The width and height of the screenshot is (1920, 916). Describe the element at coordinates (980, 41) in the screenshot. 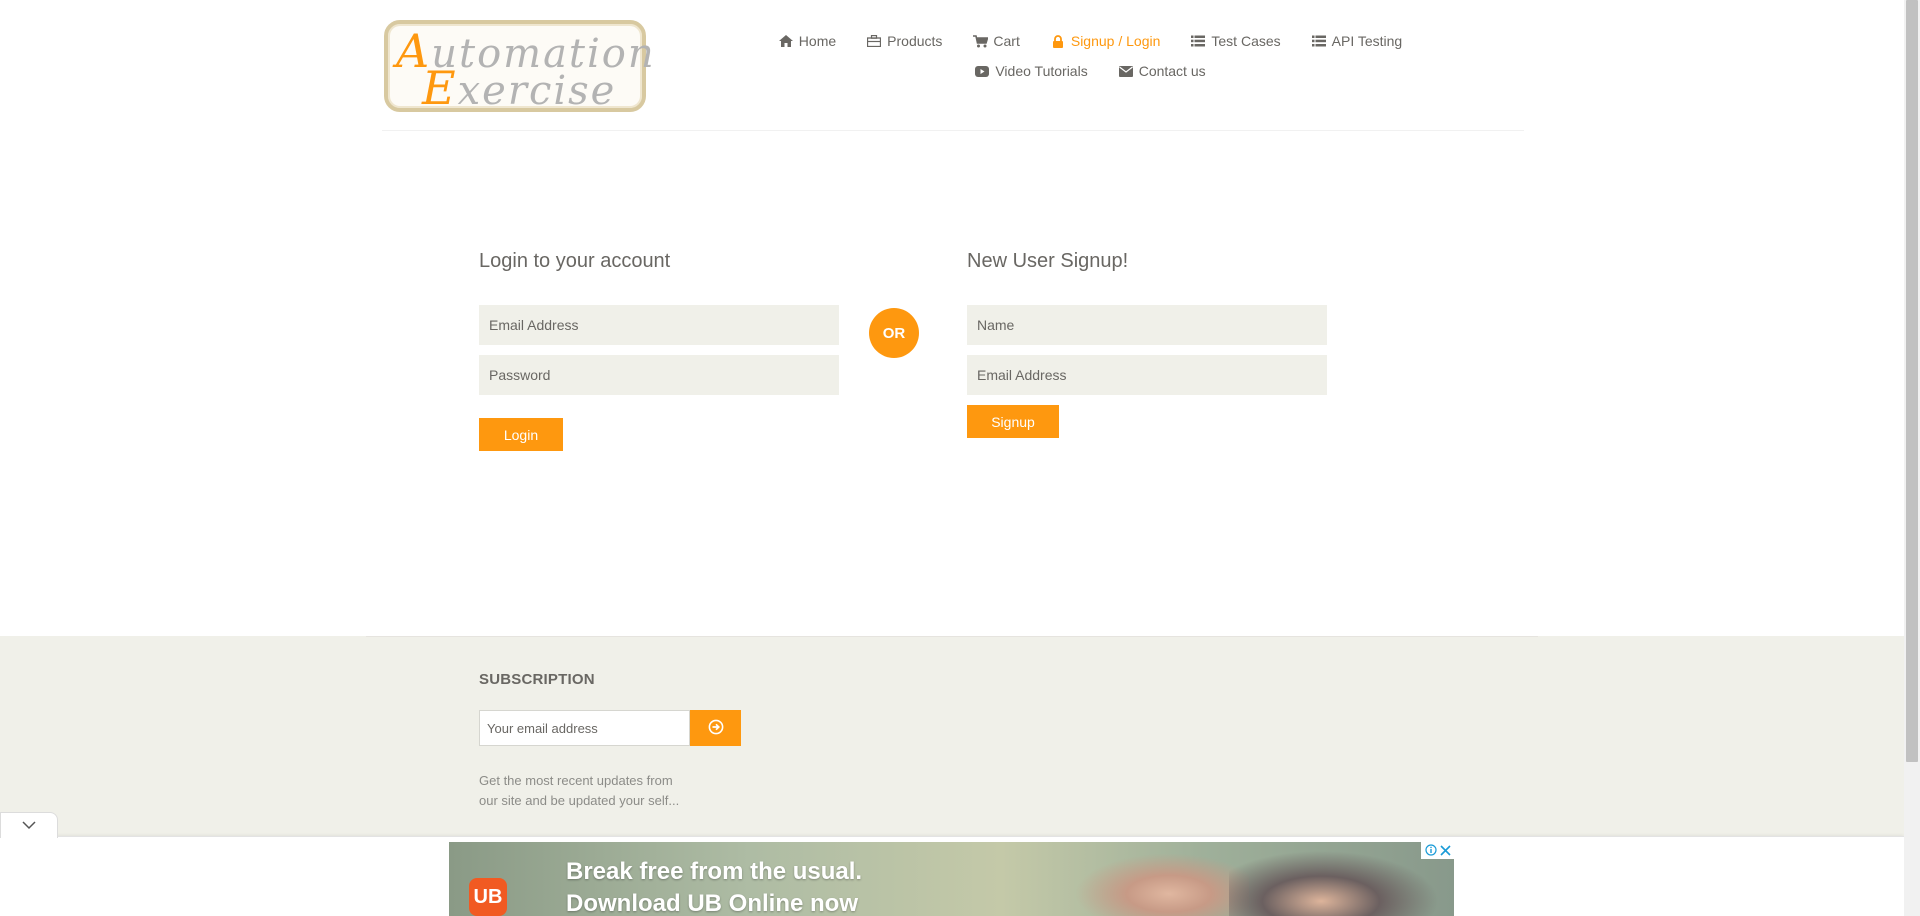

I see `cart-icon` at that location.